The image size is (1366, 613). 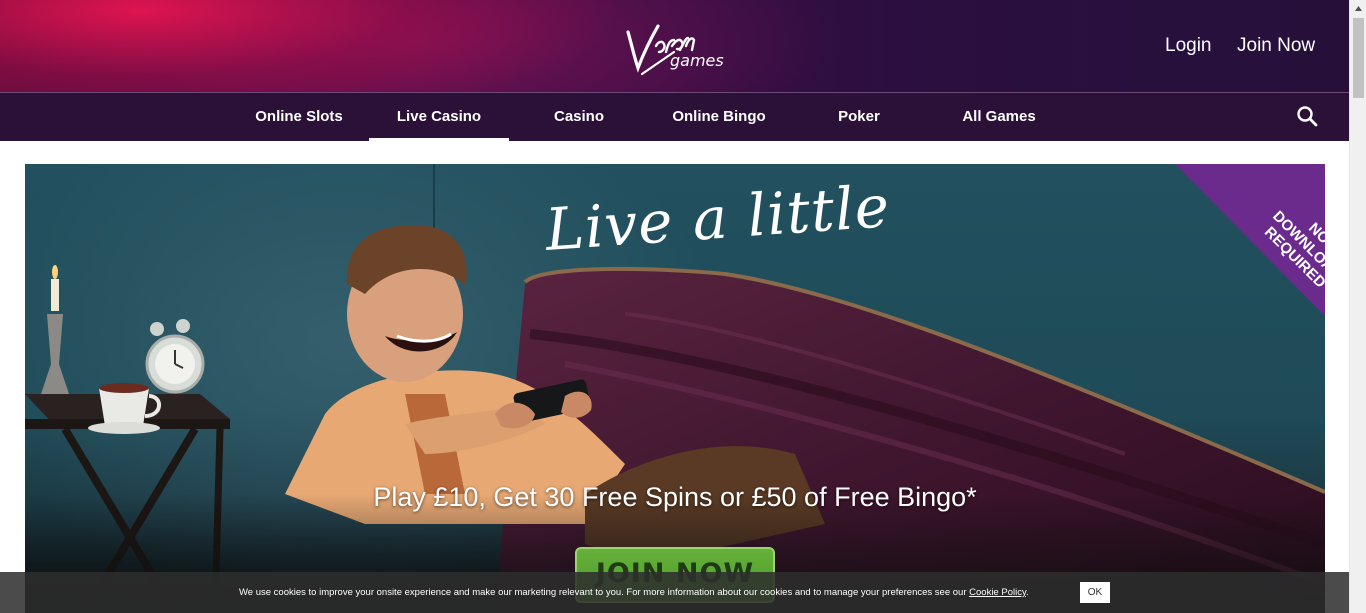 I want to click on page-scrollbar, so click(x=1357, y=306).